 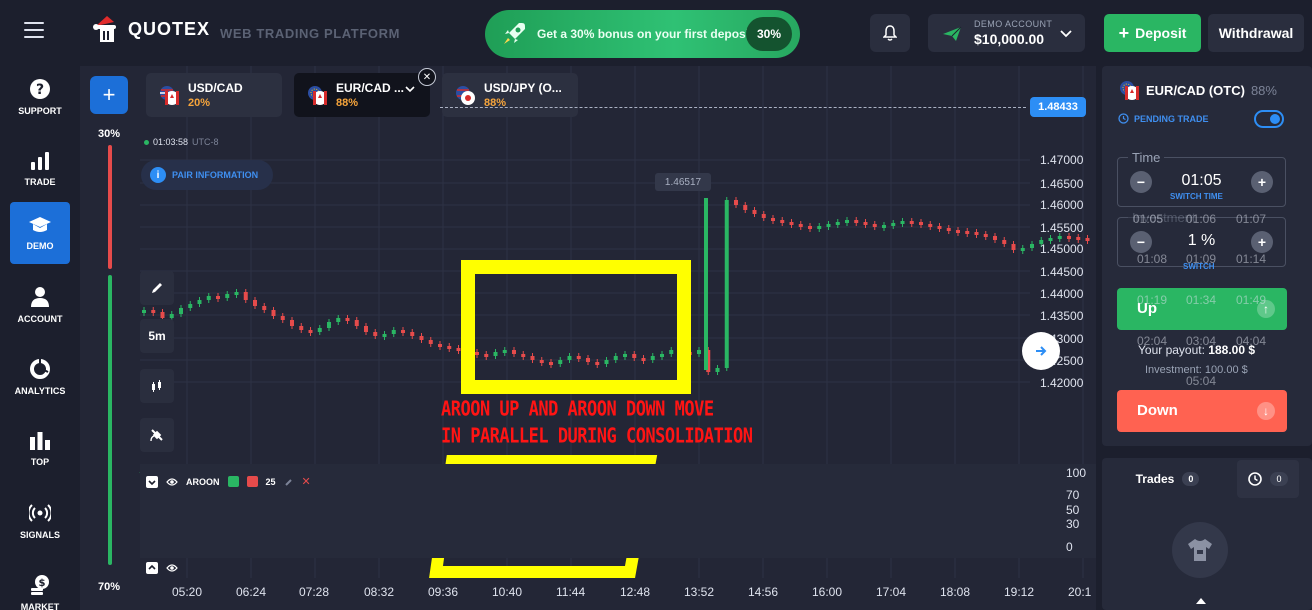 I want to click on eu-ca-flag-icon, so click(x=317, y=95).